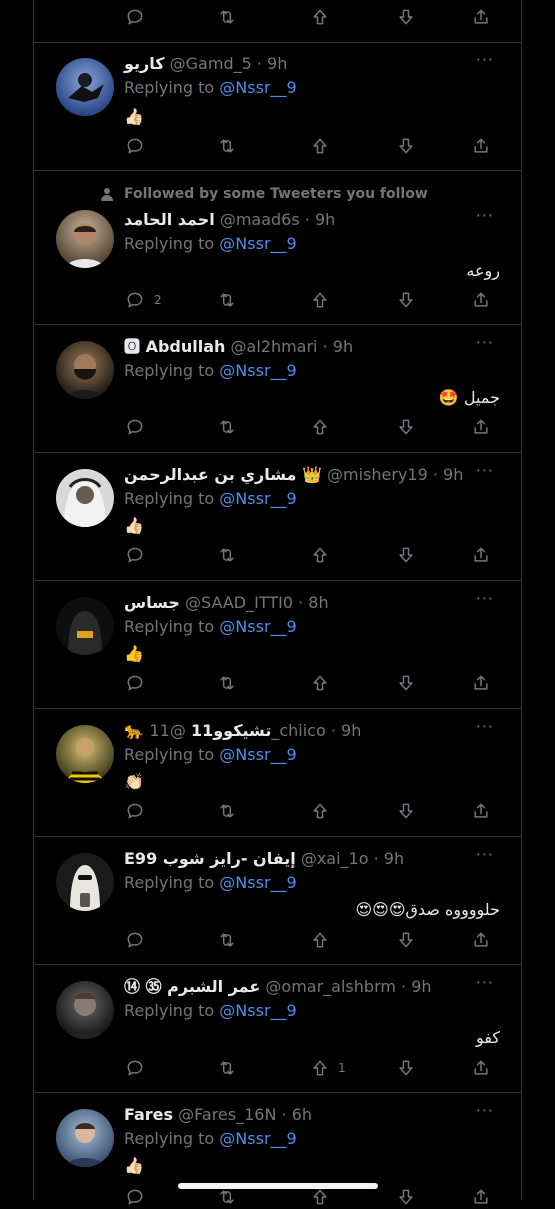 Image resolution: width=555 pixels, height=1209 pixels. Describe the element at coordinates (277, 427) in the screenshot. I see `tweet-actions` at that location.